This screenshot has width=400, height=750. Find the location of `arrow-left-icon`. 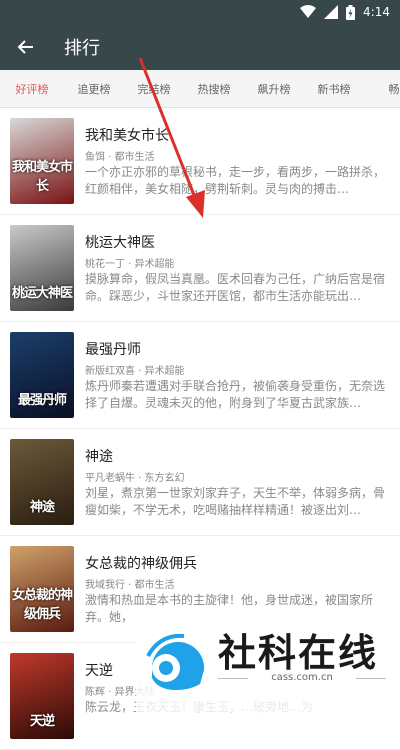

arrow-left-icon is located at coordinates (25, 47).